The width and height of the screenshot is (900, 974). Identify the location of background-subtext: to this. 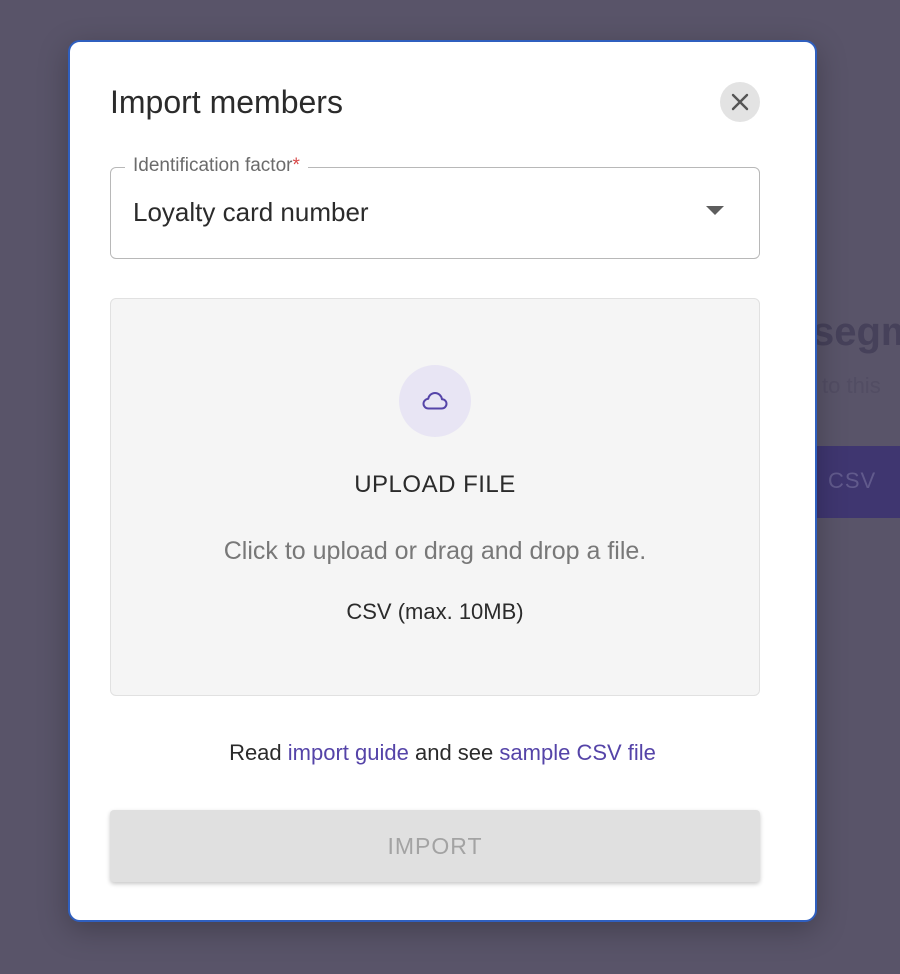
(851, 385).